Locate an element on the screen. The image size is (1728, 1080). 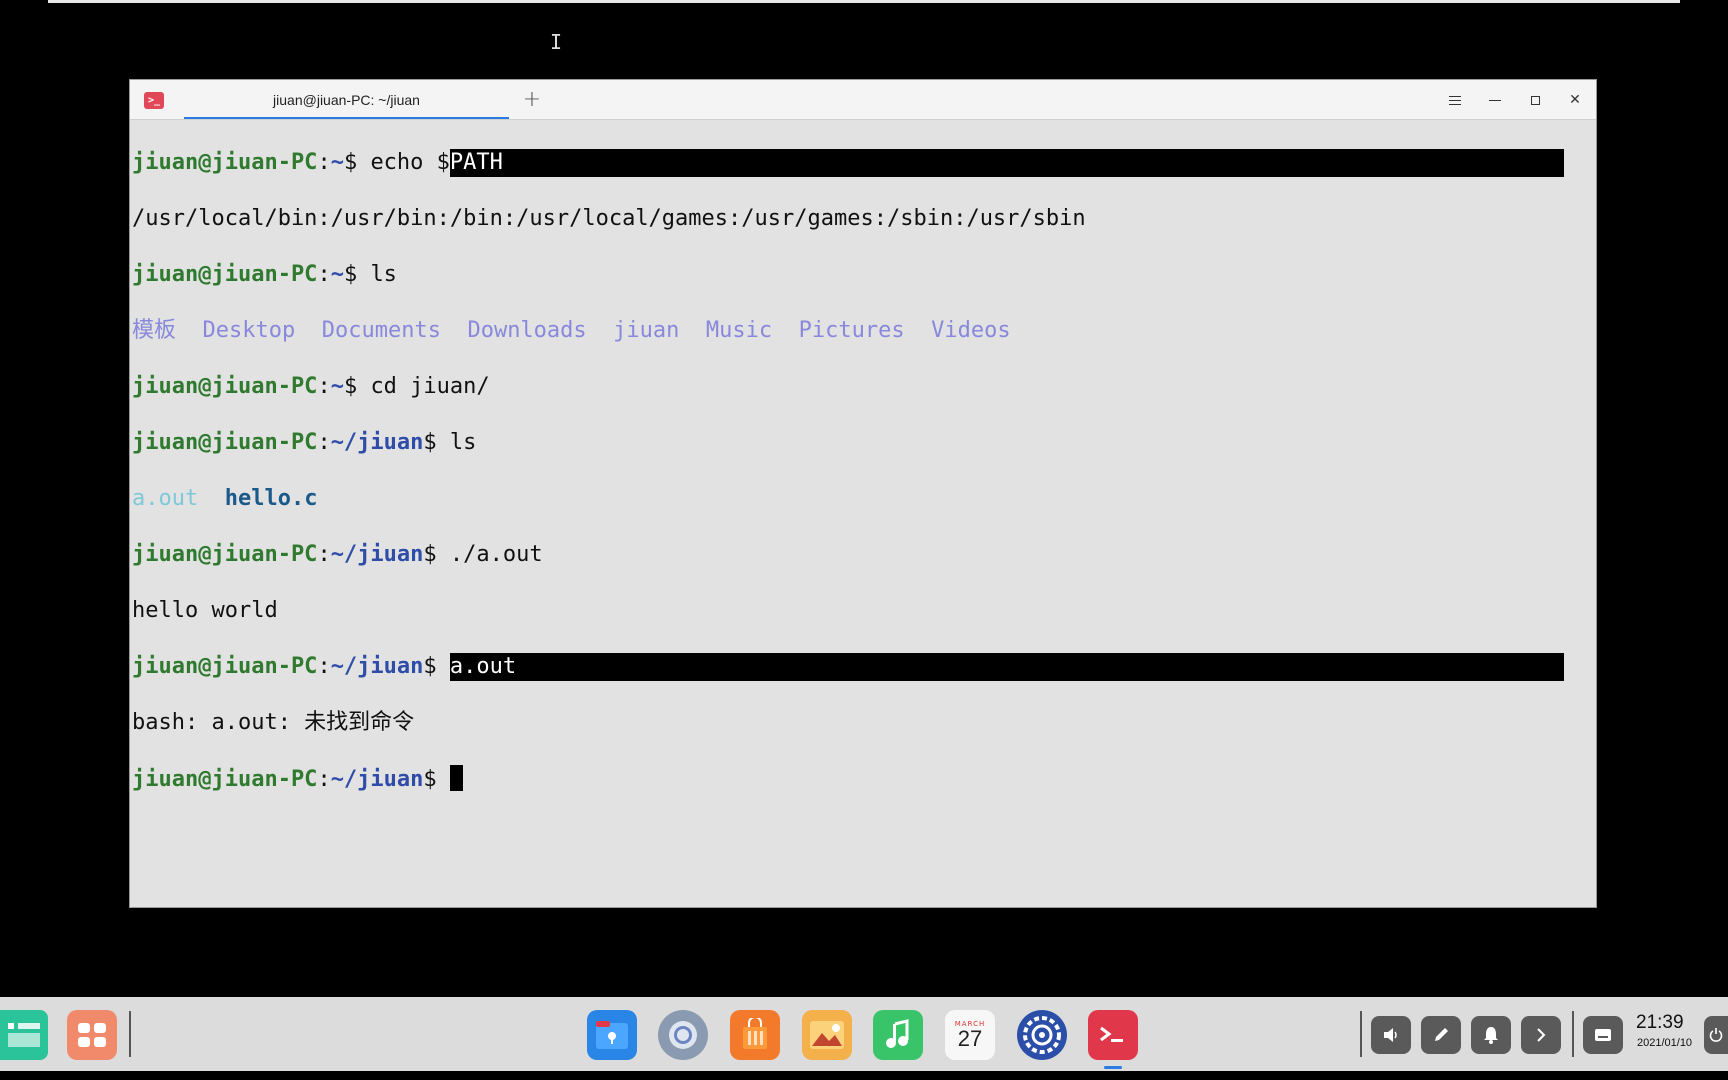
terminal-line: jiuan@jiuan-PC:~$ echo $PATH is located at coordinates (861, 163).